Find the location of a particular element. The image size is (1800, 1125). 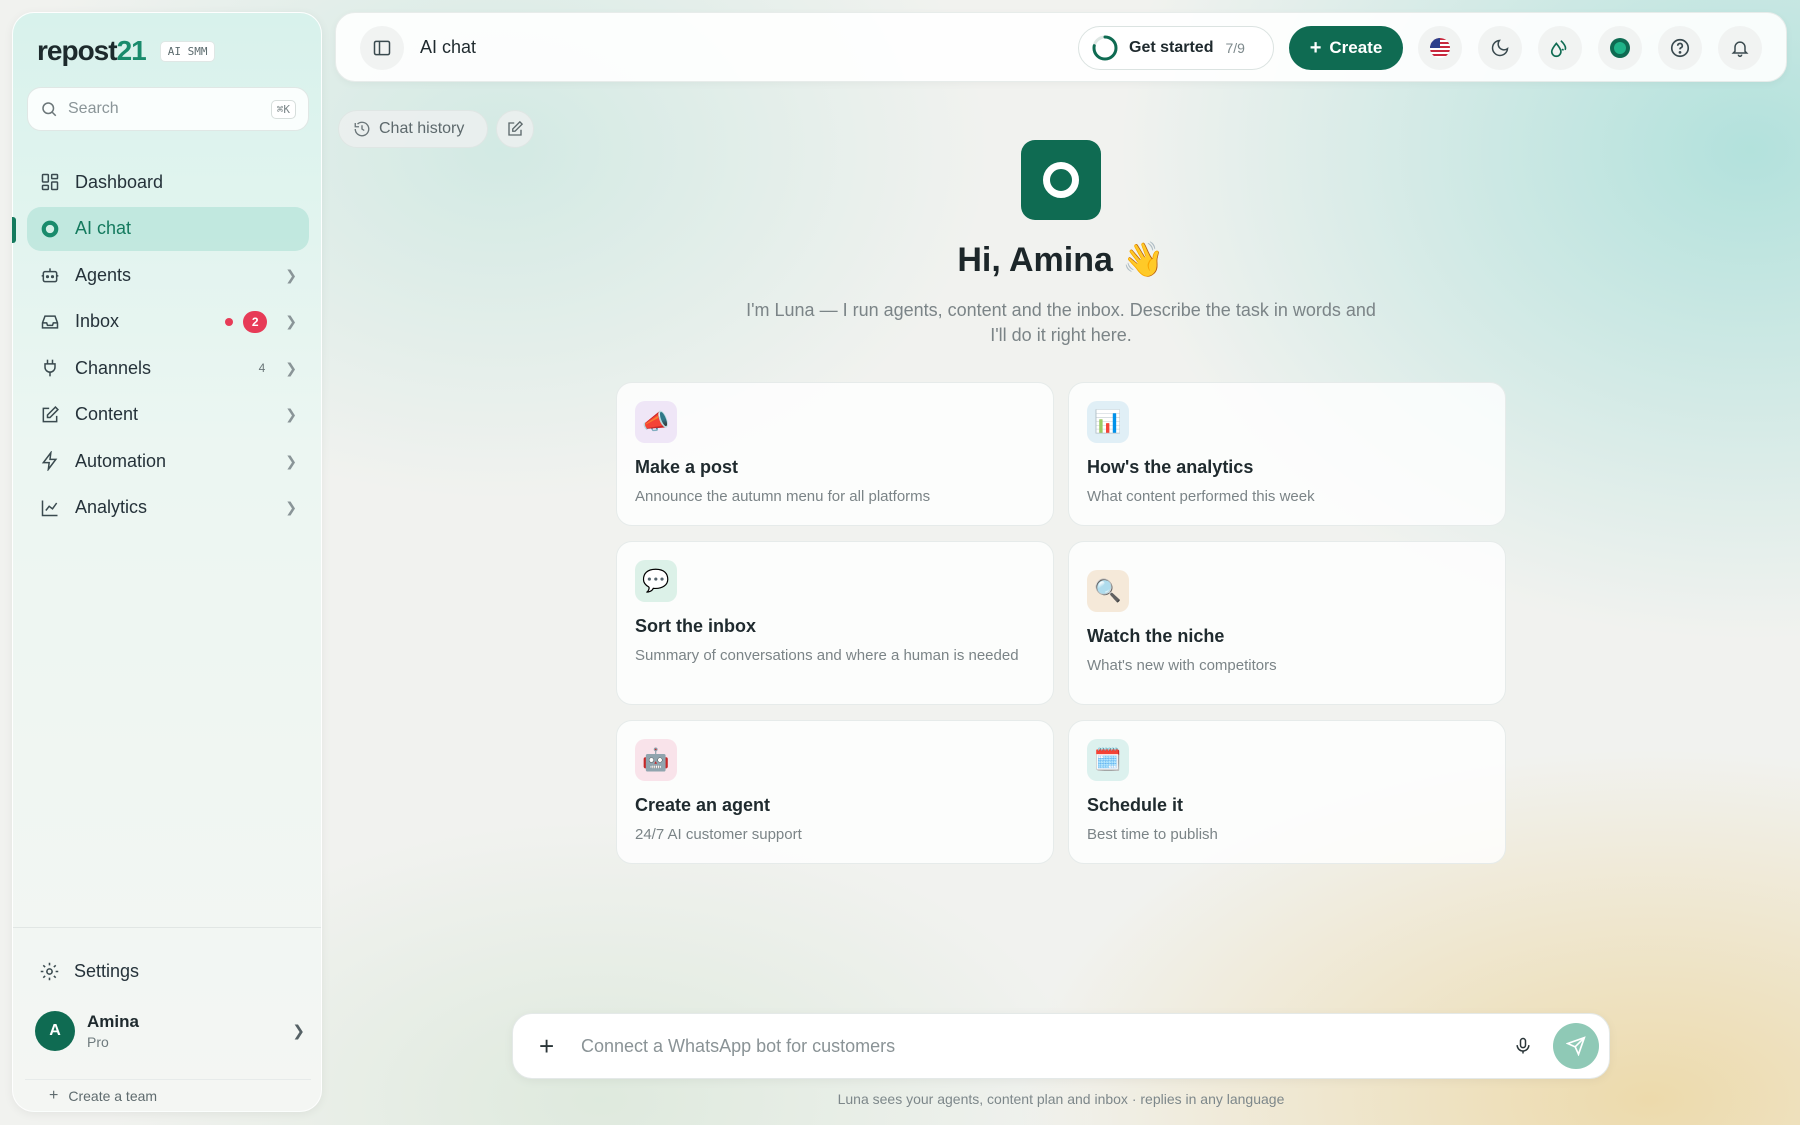

progress-ring-icon is located at coordinates (1105, 48).